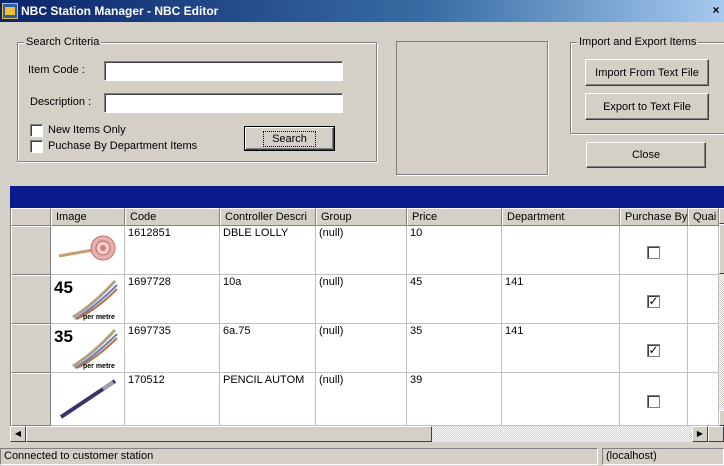  What do you see at coordinates (56, 70) in the screenshot?
I see `item-code-label: Item Code :` at bounding box center [56, 70].